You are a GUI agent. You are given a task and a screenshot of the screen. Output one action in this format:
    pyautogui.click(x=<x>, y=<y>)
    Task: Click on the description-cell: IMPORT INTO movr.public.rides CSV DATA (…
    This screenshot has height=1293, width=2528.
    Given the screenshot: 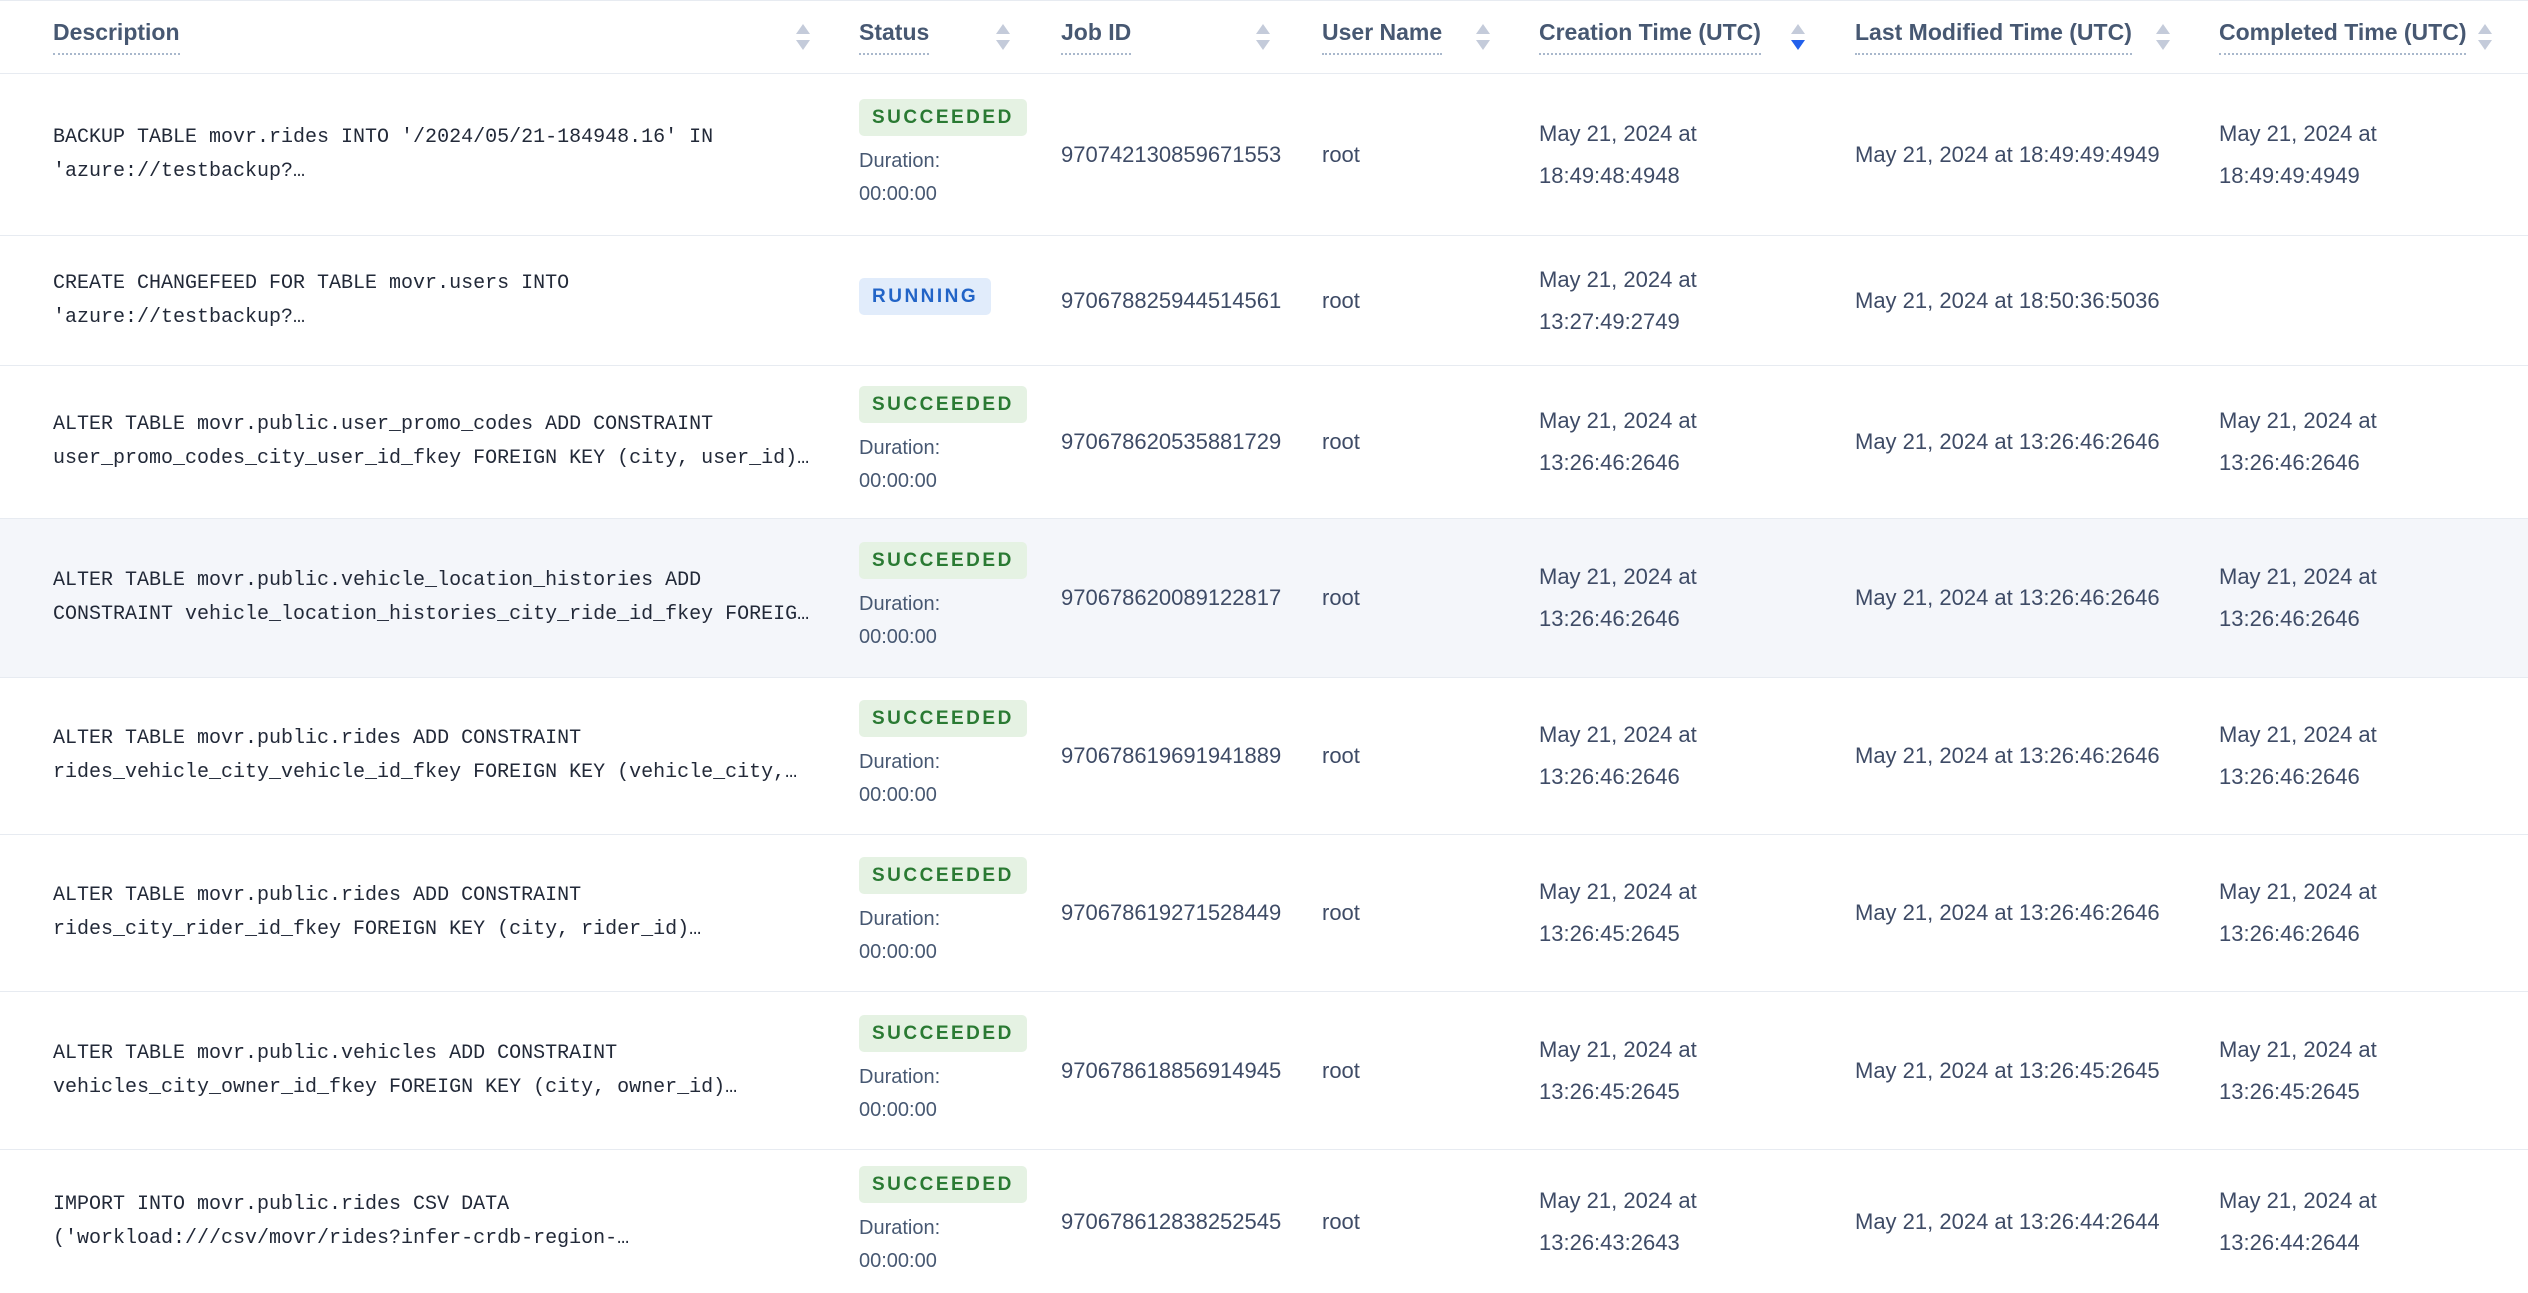 What is the action you would take?
    pyautogui.click(x=425, y=1222)
    